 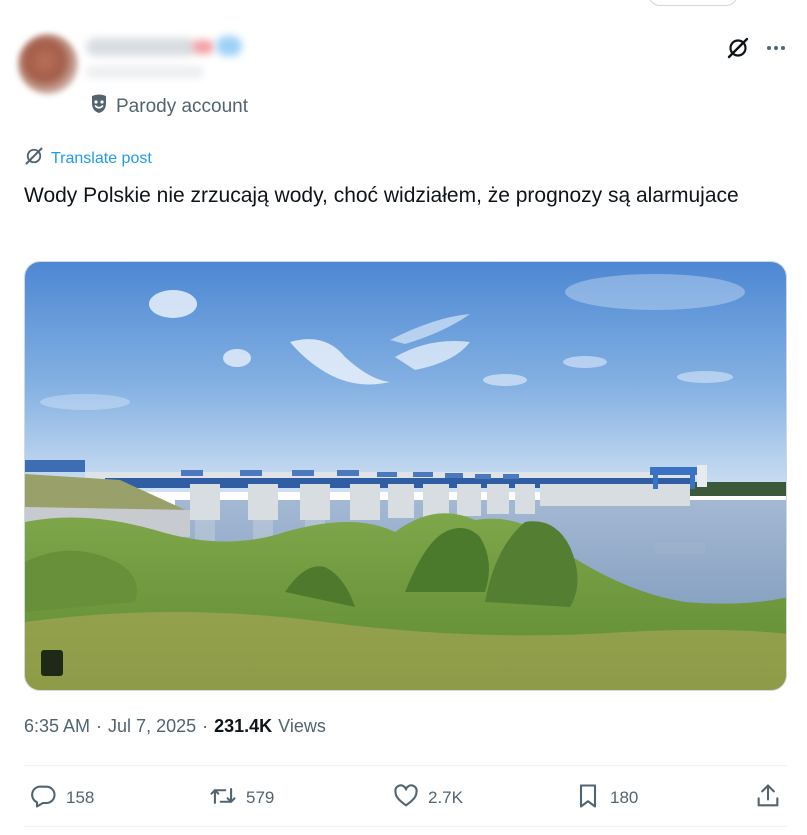 I want to click on parody-text: Parody account, so click(x=182, y=106).